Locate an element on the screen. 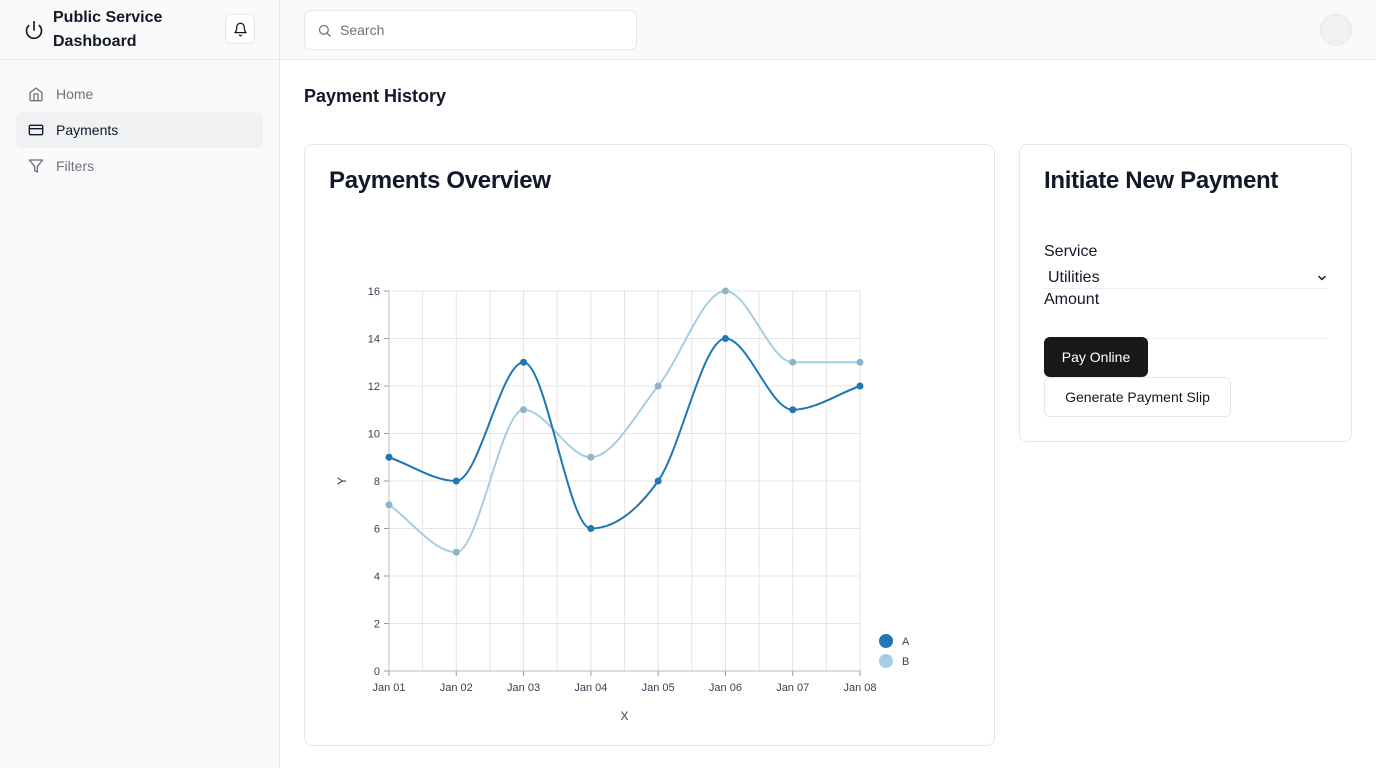  pay-online-button: Pay Online is located at coordinates (1096, 357).